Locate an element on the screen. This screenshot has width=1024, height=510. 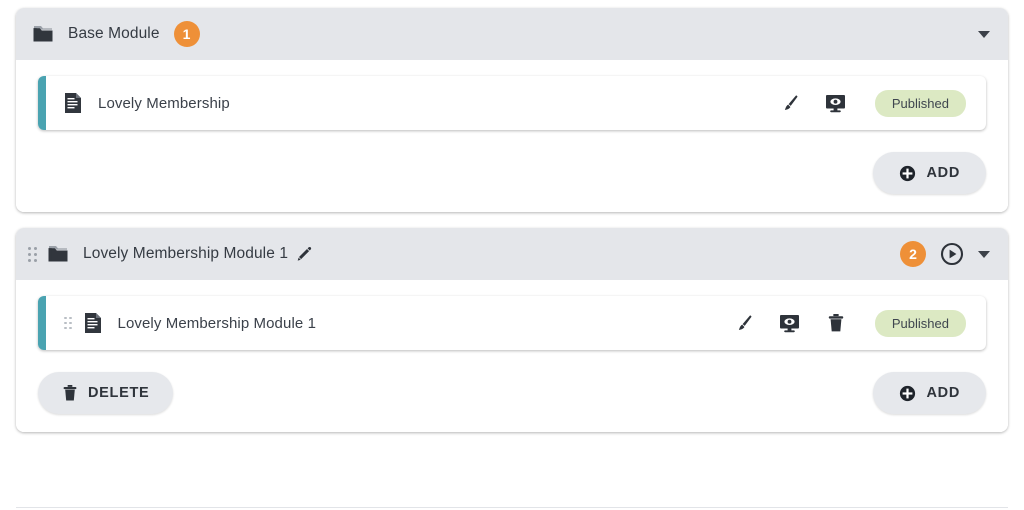
module-header-lovely-membership-module-1: Lovely Membership Module 1 2 is located at coordinates (512, 254).